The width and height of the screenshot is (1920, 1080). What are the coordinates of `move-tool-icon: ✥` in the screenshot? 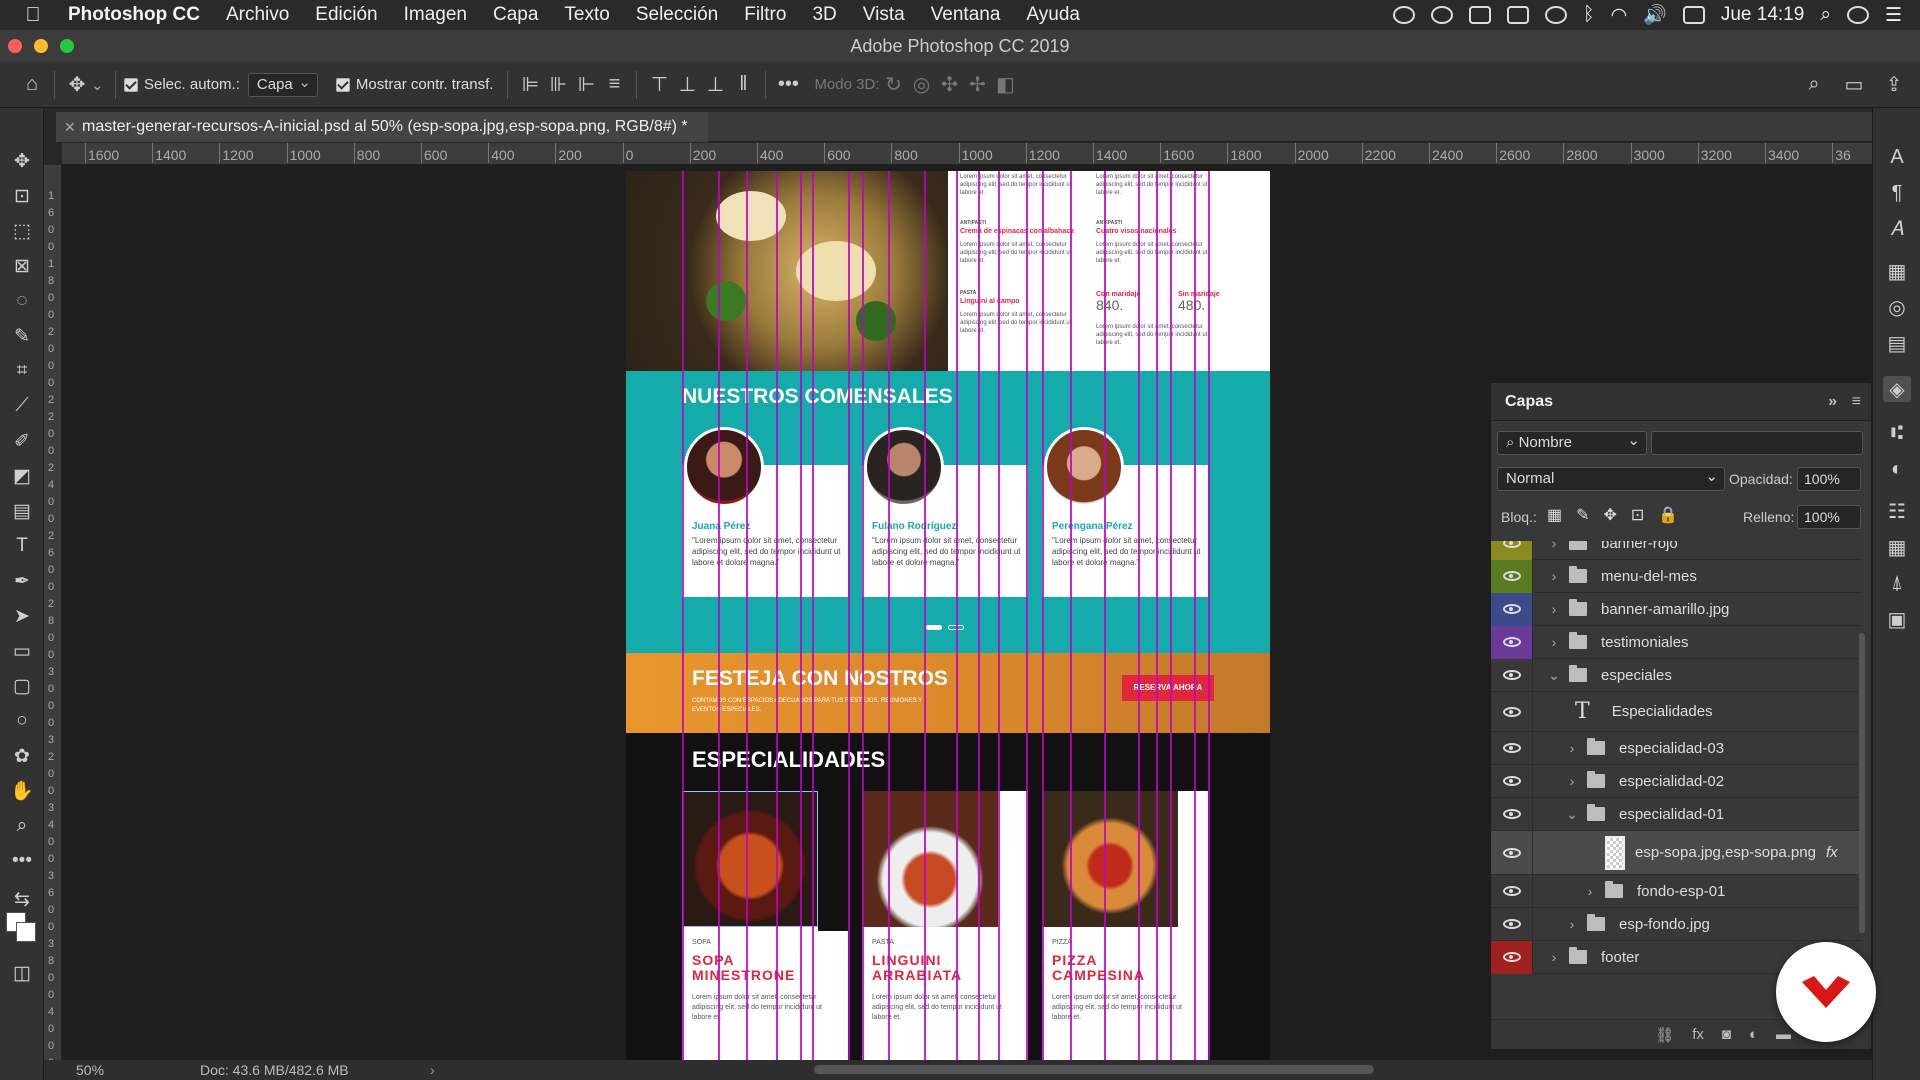 It's located at (22, 161).